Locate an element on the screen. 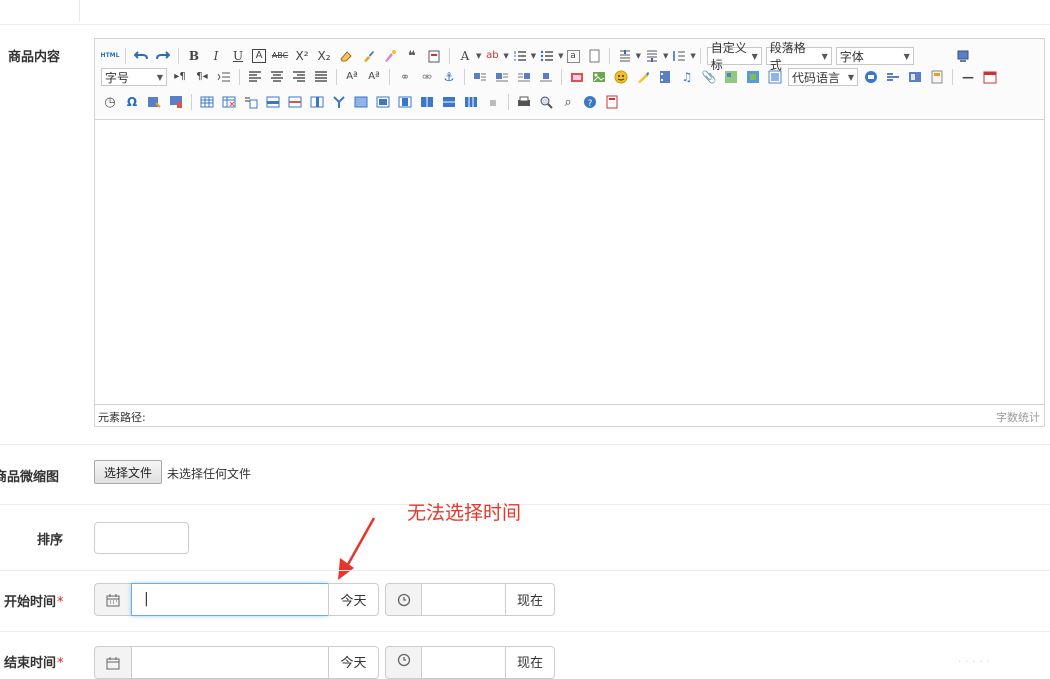 This screenshot has height=679, width=1050. special-chars-icon: Ω is located at coordinates (132, 102).